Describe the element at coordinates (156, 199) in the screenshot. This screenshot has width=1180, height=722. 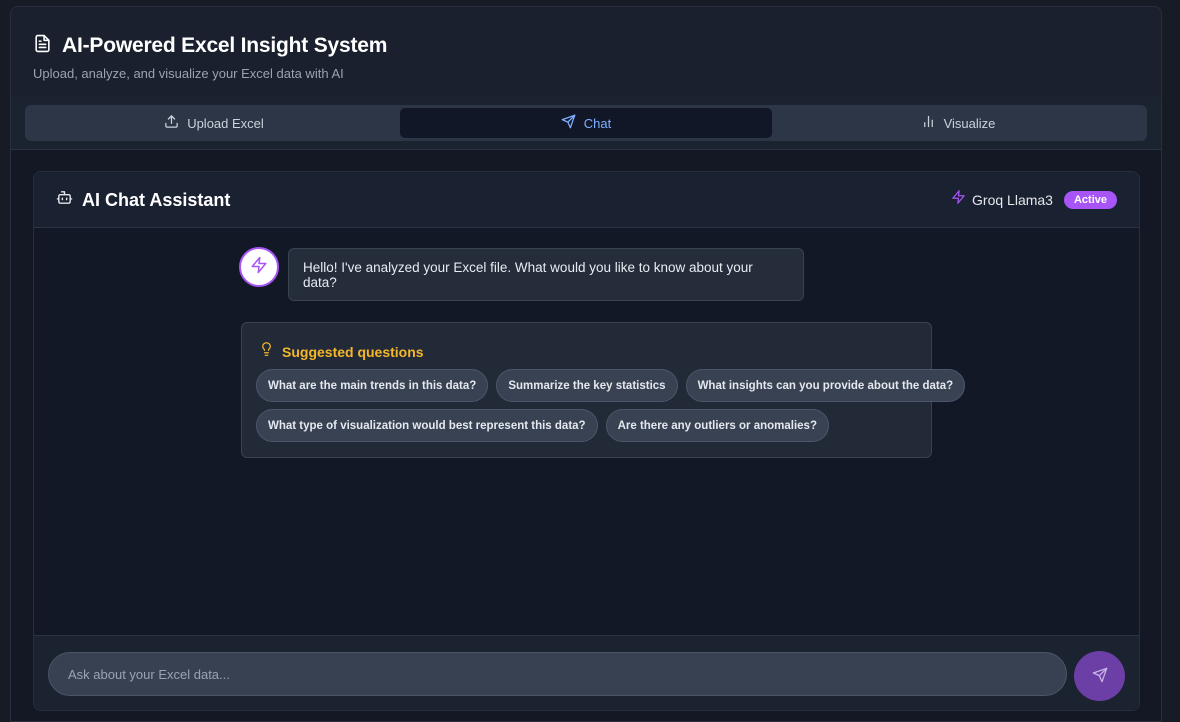
I see `chat-title: AI Chat Assistant` at that location.